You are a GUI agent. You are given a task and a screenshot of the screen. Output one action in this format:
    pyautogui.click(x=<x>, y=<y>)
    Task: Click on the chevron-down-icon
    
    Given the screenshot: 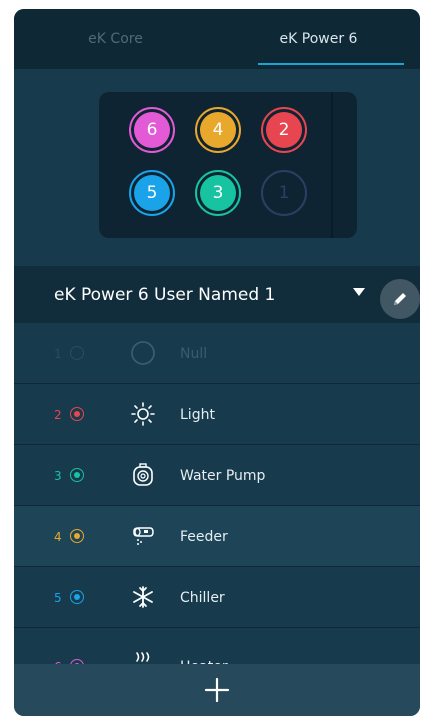 What is the action you would take?
    pyautogui.click(x=359, y=292)
    